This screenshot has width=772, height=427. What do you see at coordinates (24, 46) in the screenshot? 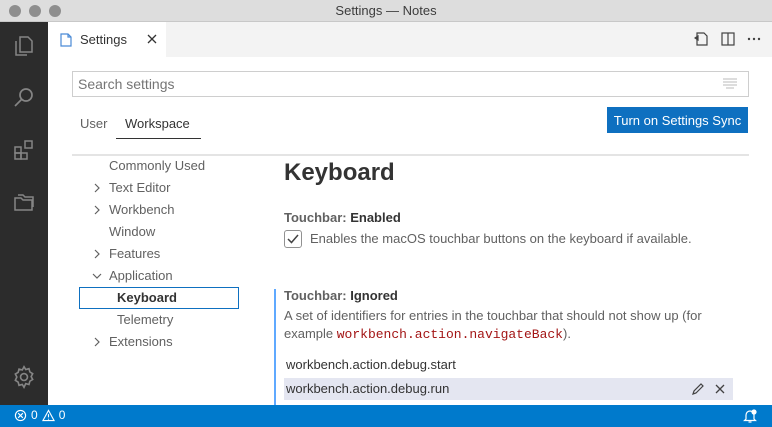
I see `explorer-icon` at bounding box center [24, 46].